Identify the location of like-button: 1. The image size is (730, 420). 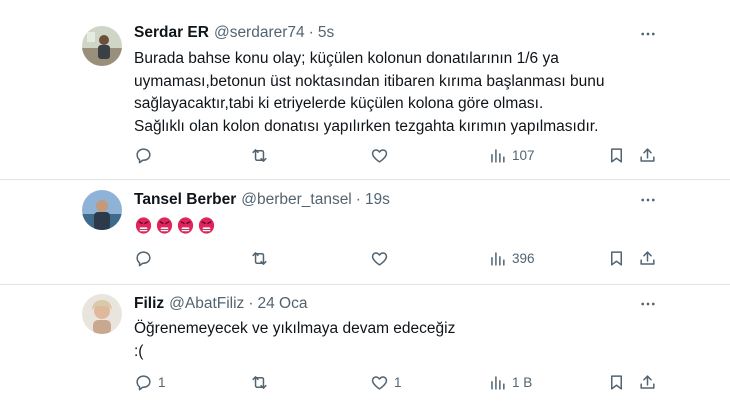
(386, 382).